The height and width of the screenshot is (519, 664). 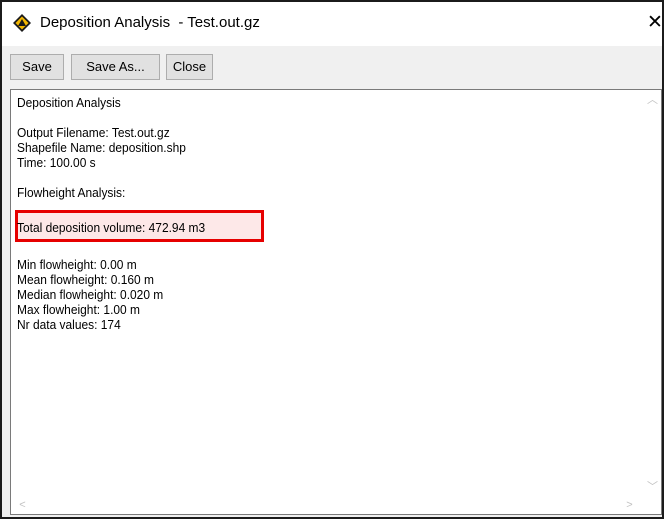 What do you see at coordinates (332, 68) in the screenshot?
I see `toolbar: Save Save As... Close` at bounding box center [332, 68].